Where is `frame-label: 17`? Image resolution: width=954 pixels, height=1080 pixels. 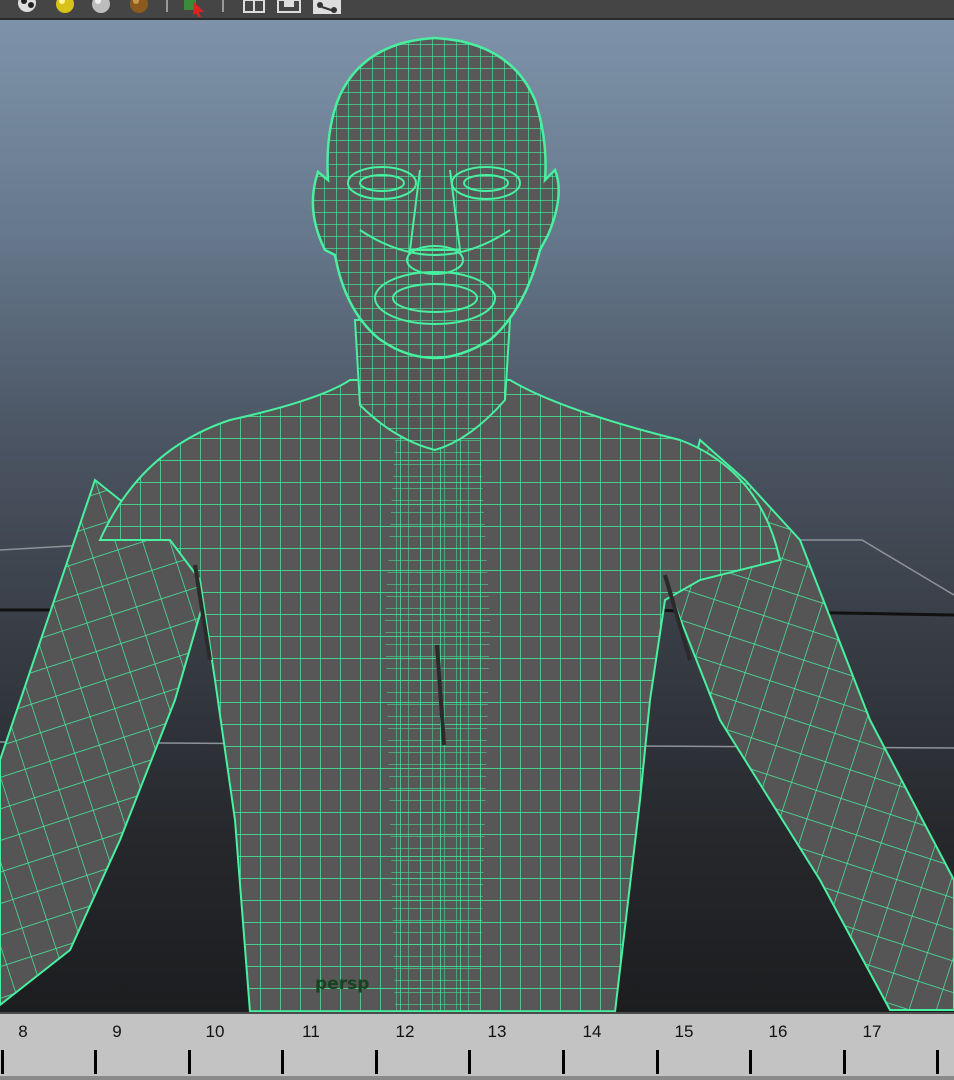 frame-label: 17 is located at coordinates (872, 1031).